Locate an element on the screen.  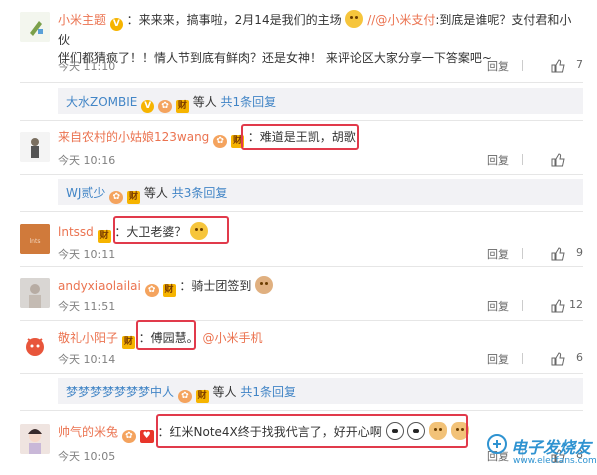
like-button: 7 is located at coordinates (558, 66).